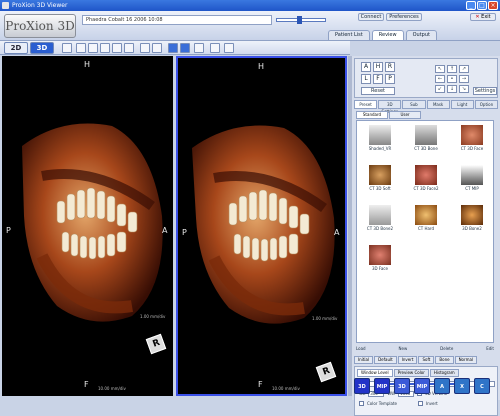 Image resolution: width=500 pixels, height=416 pixels. Describe the element at coordinates (362, 386) in the screenshot. I see `render-3d-button: 3D` at that location.